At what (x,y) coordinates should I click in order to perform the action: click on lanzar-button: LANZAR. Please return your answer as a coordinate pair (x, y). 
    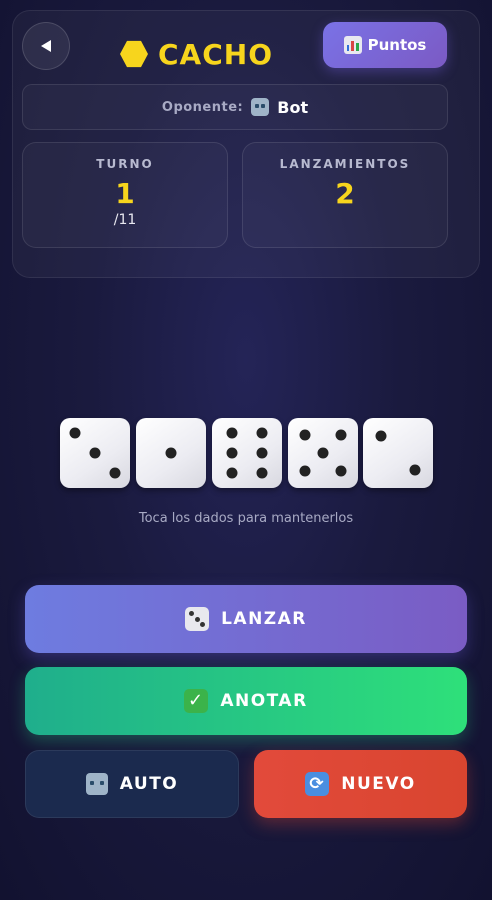
    Looking at the image, I should click on (246, 619).